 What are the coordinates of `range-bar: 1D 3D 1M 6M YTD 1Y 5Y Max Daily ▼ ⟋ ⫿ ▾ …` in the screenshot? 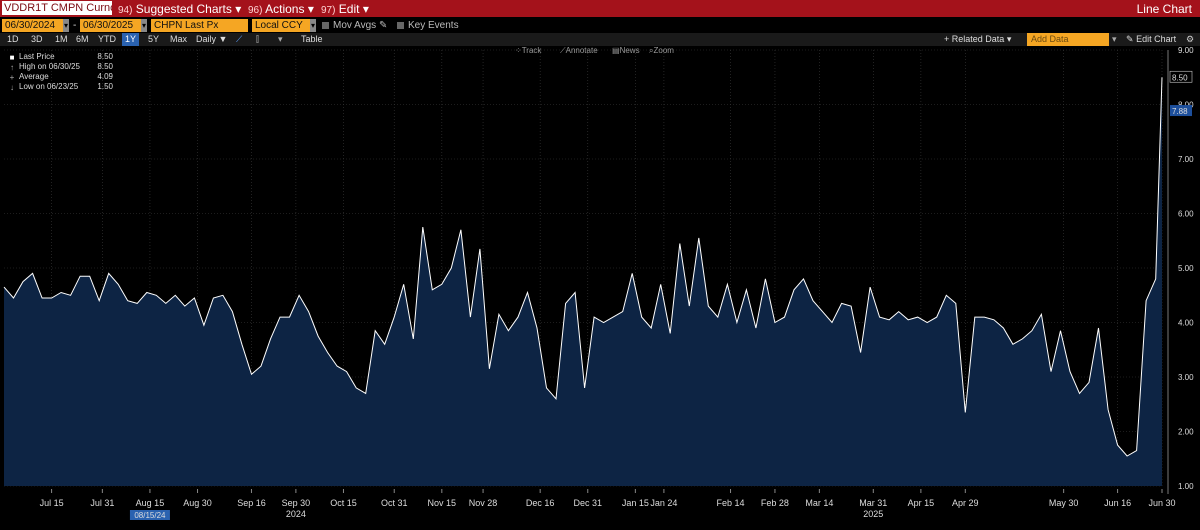 It's located at (600, 39).